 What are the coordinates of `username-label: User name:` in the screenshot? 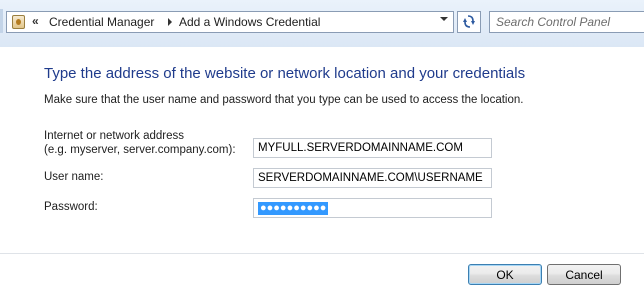 It's located at (74, 177).